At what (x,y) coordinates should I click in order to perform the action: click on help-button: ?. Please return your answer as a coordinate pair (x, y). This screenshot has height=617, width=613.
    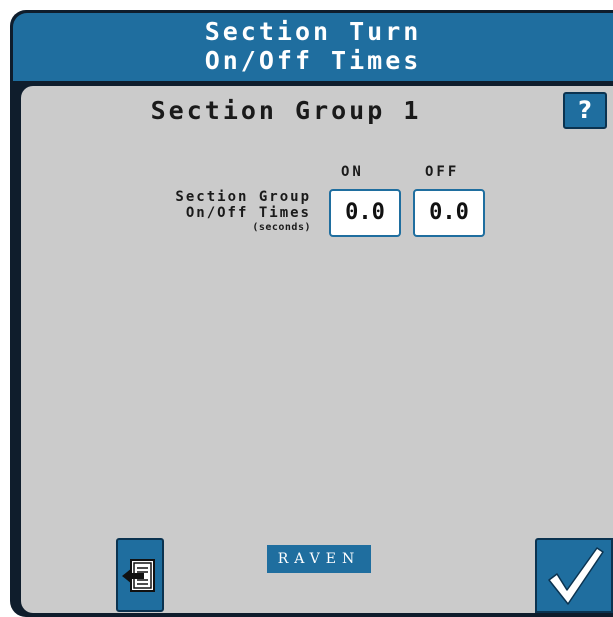
    Looking at the image, I should click on (585, 110).